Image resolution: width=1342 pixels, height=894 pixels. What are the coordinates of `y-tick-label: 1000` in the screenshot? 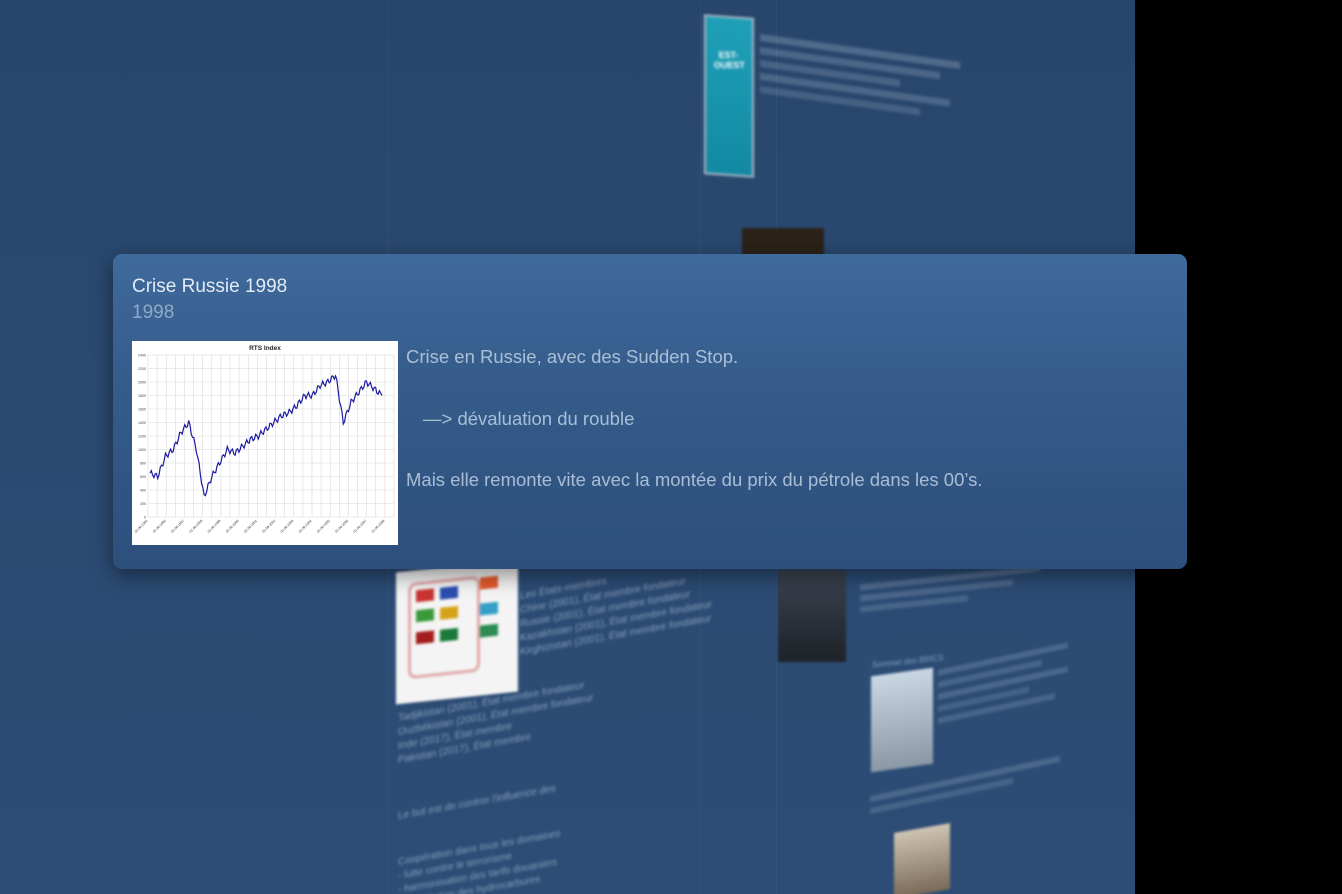 It's located at (142, 450).